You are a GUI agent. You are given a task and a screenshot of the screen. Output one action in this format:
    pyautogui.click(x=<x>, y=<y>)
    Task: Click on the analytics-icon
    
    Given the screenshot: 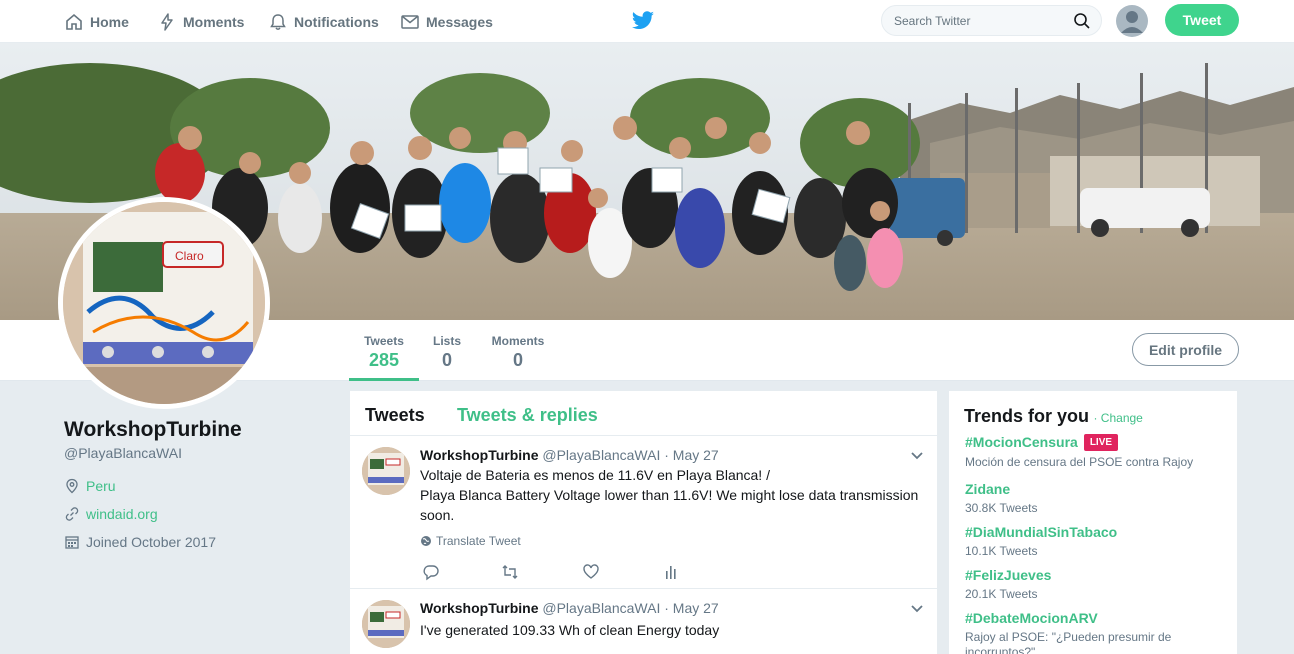 What is the action you would take?
    pyautogui.click(x=671, y=572)
    